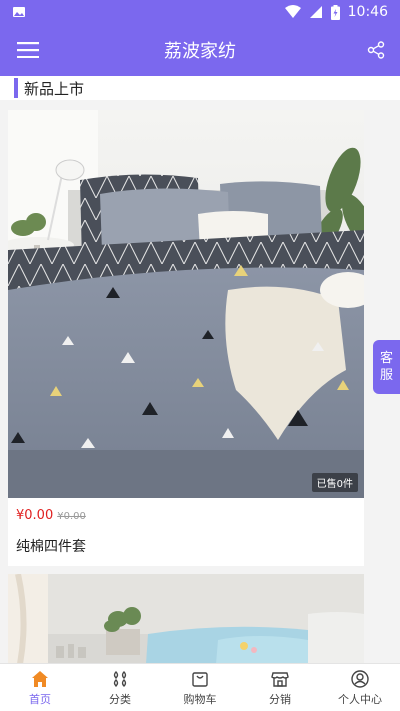 The image size is (400, 711). Describe the element at coordinates (292, 11) in the screenshot. I see `wifi-icon` at that location.